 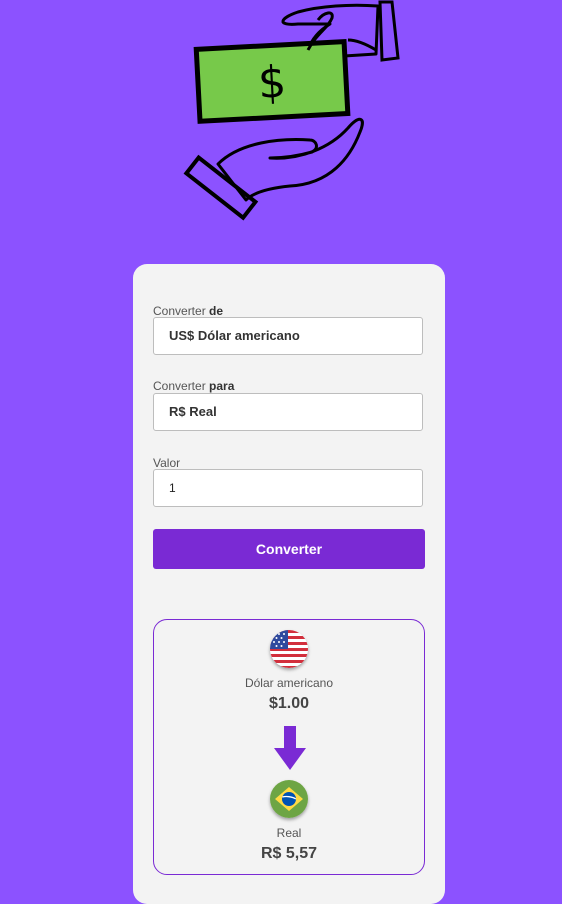 I want to click on amount-label: Valor, so click(x=167, y=463).